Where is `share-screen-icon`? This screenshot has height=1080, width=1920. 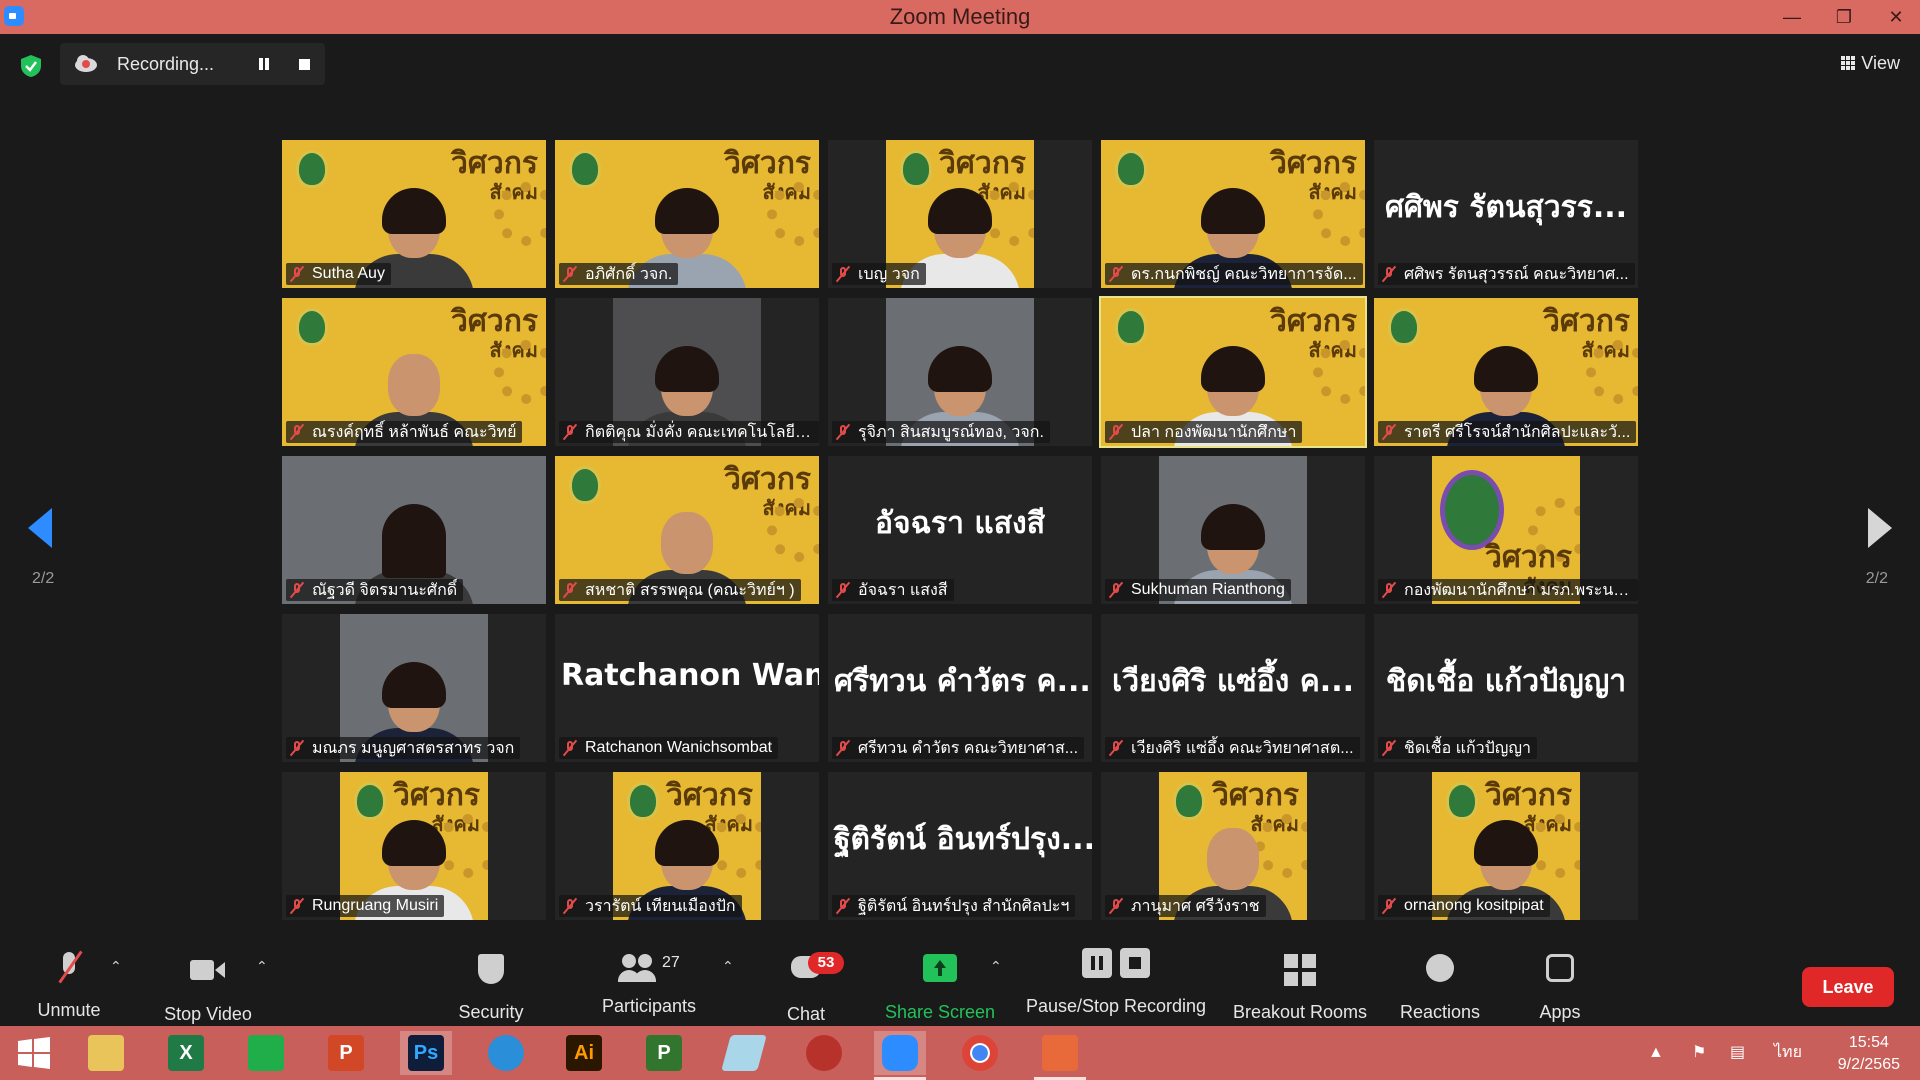 share-screen-icon is located at coordinates (940, 968).